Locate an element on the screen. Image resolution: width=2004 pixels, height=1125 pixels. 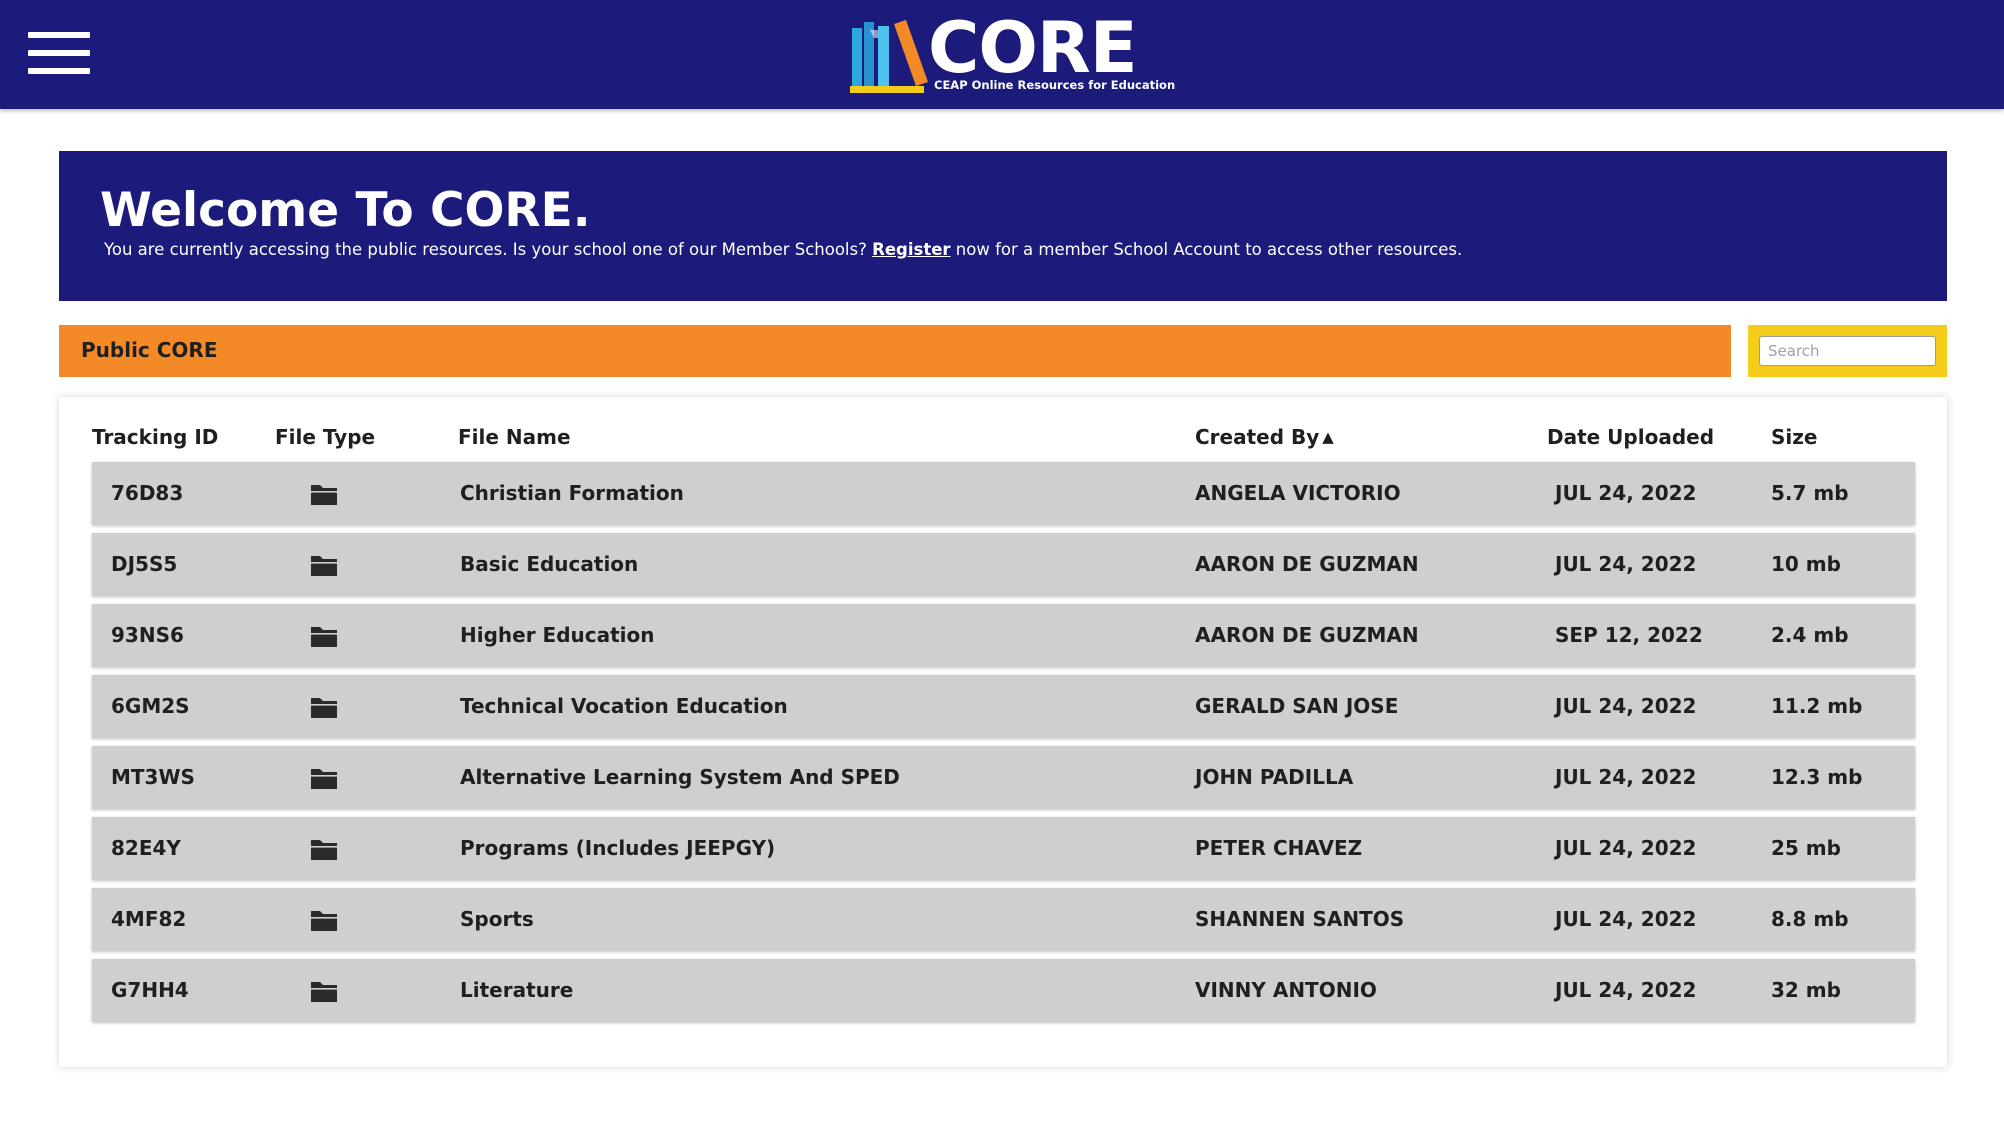
header-file-type: File Type is located at coordinates (325, 437).